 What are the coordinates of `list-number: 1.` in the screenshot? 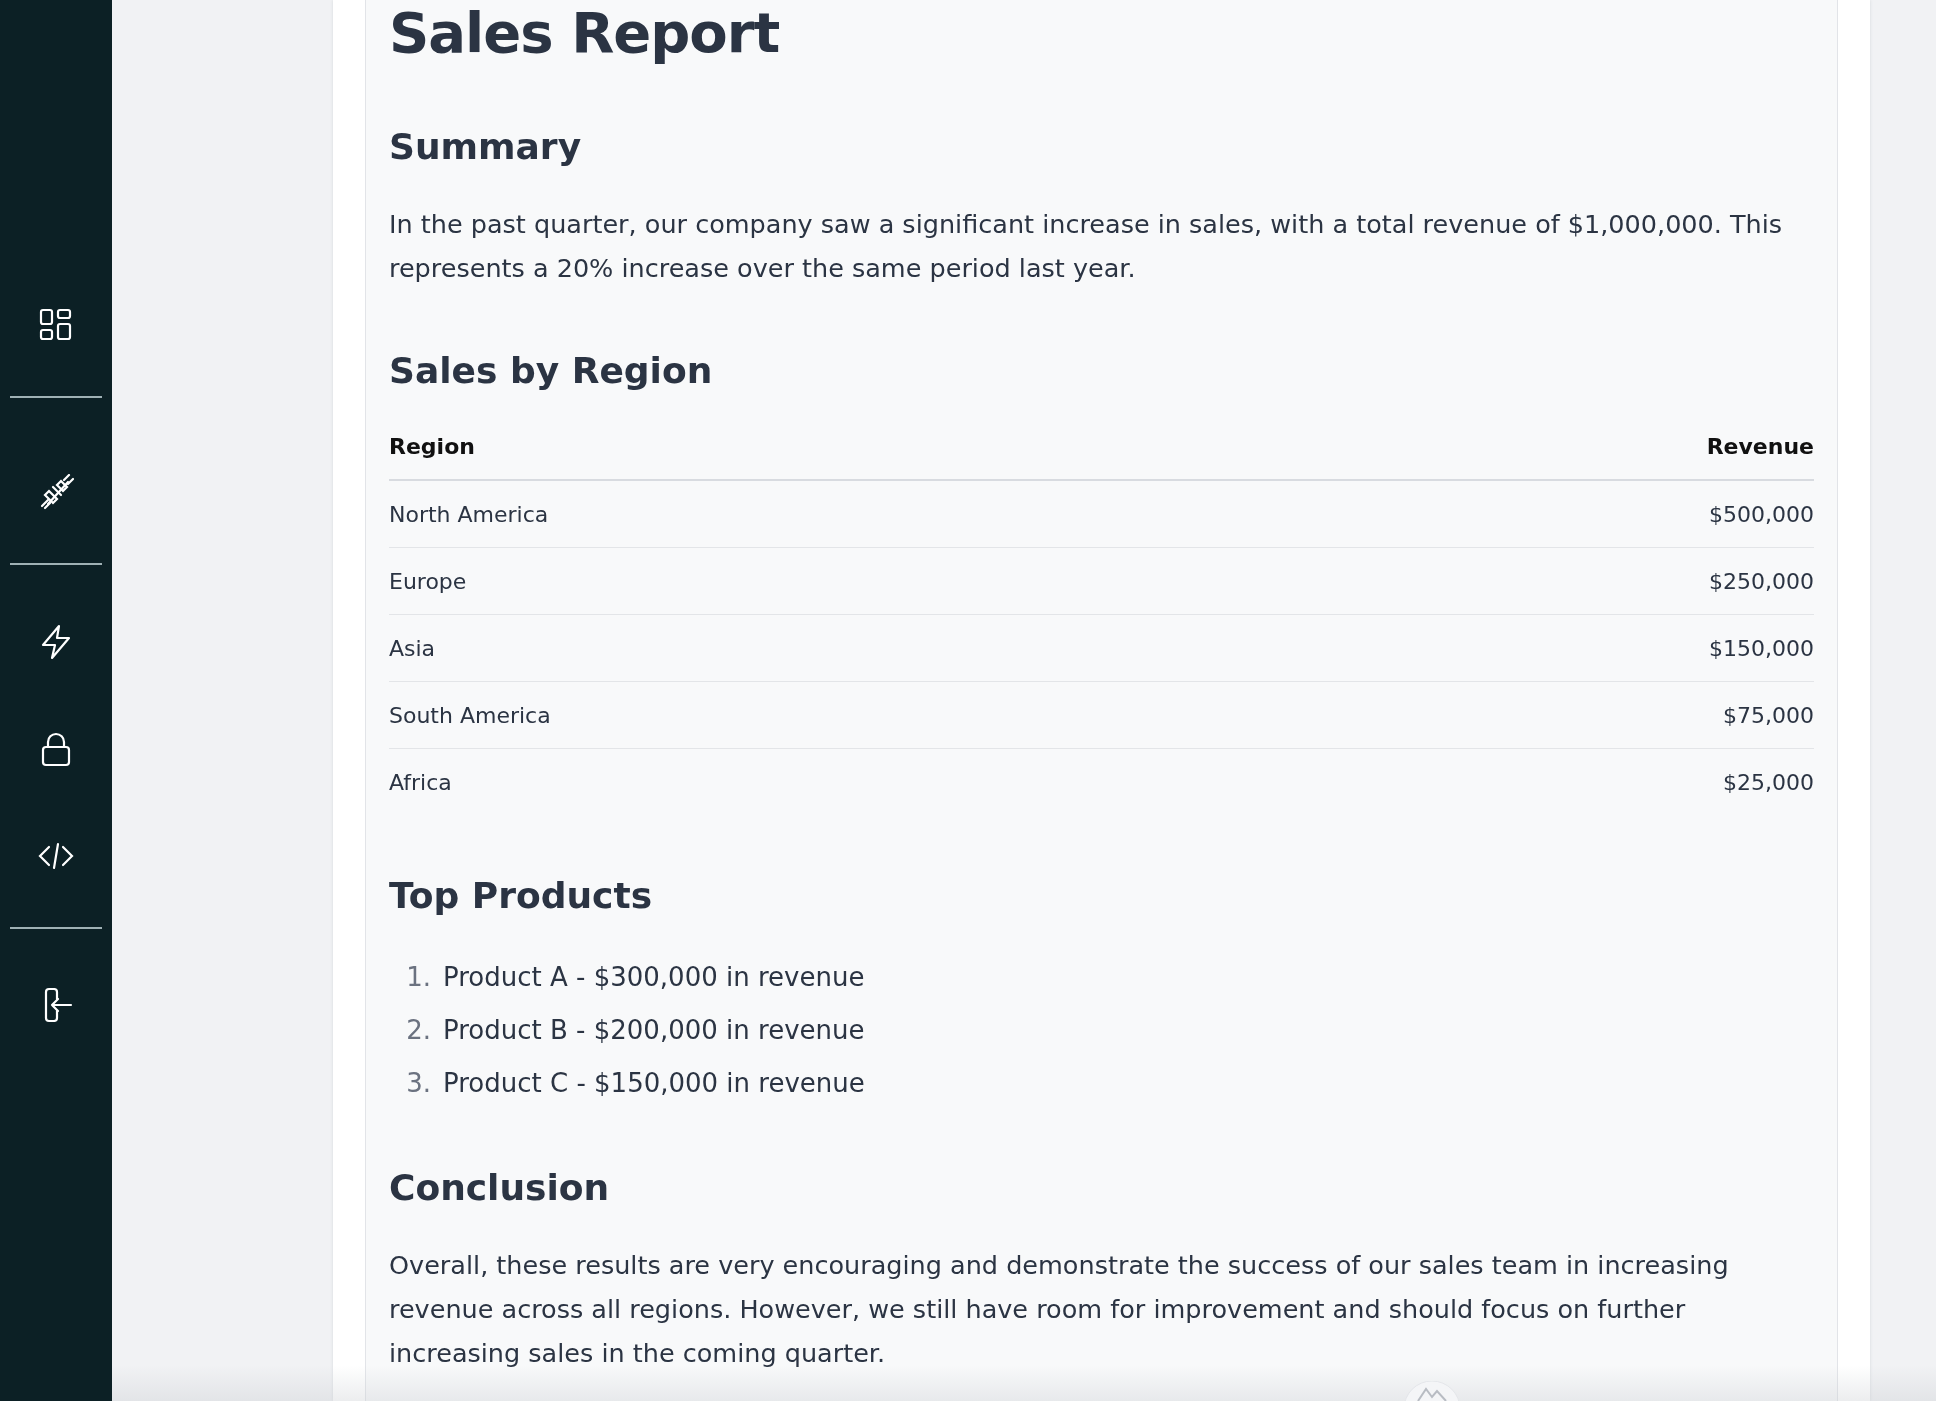 It's located at (418, 976).